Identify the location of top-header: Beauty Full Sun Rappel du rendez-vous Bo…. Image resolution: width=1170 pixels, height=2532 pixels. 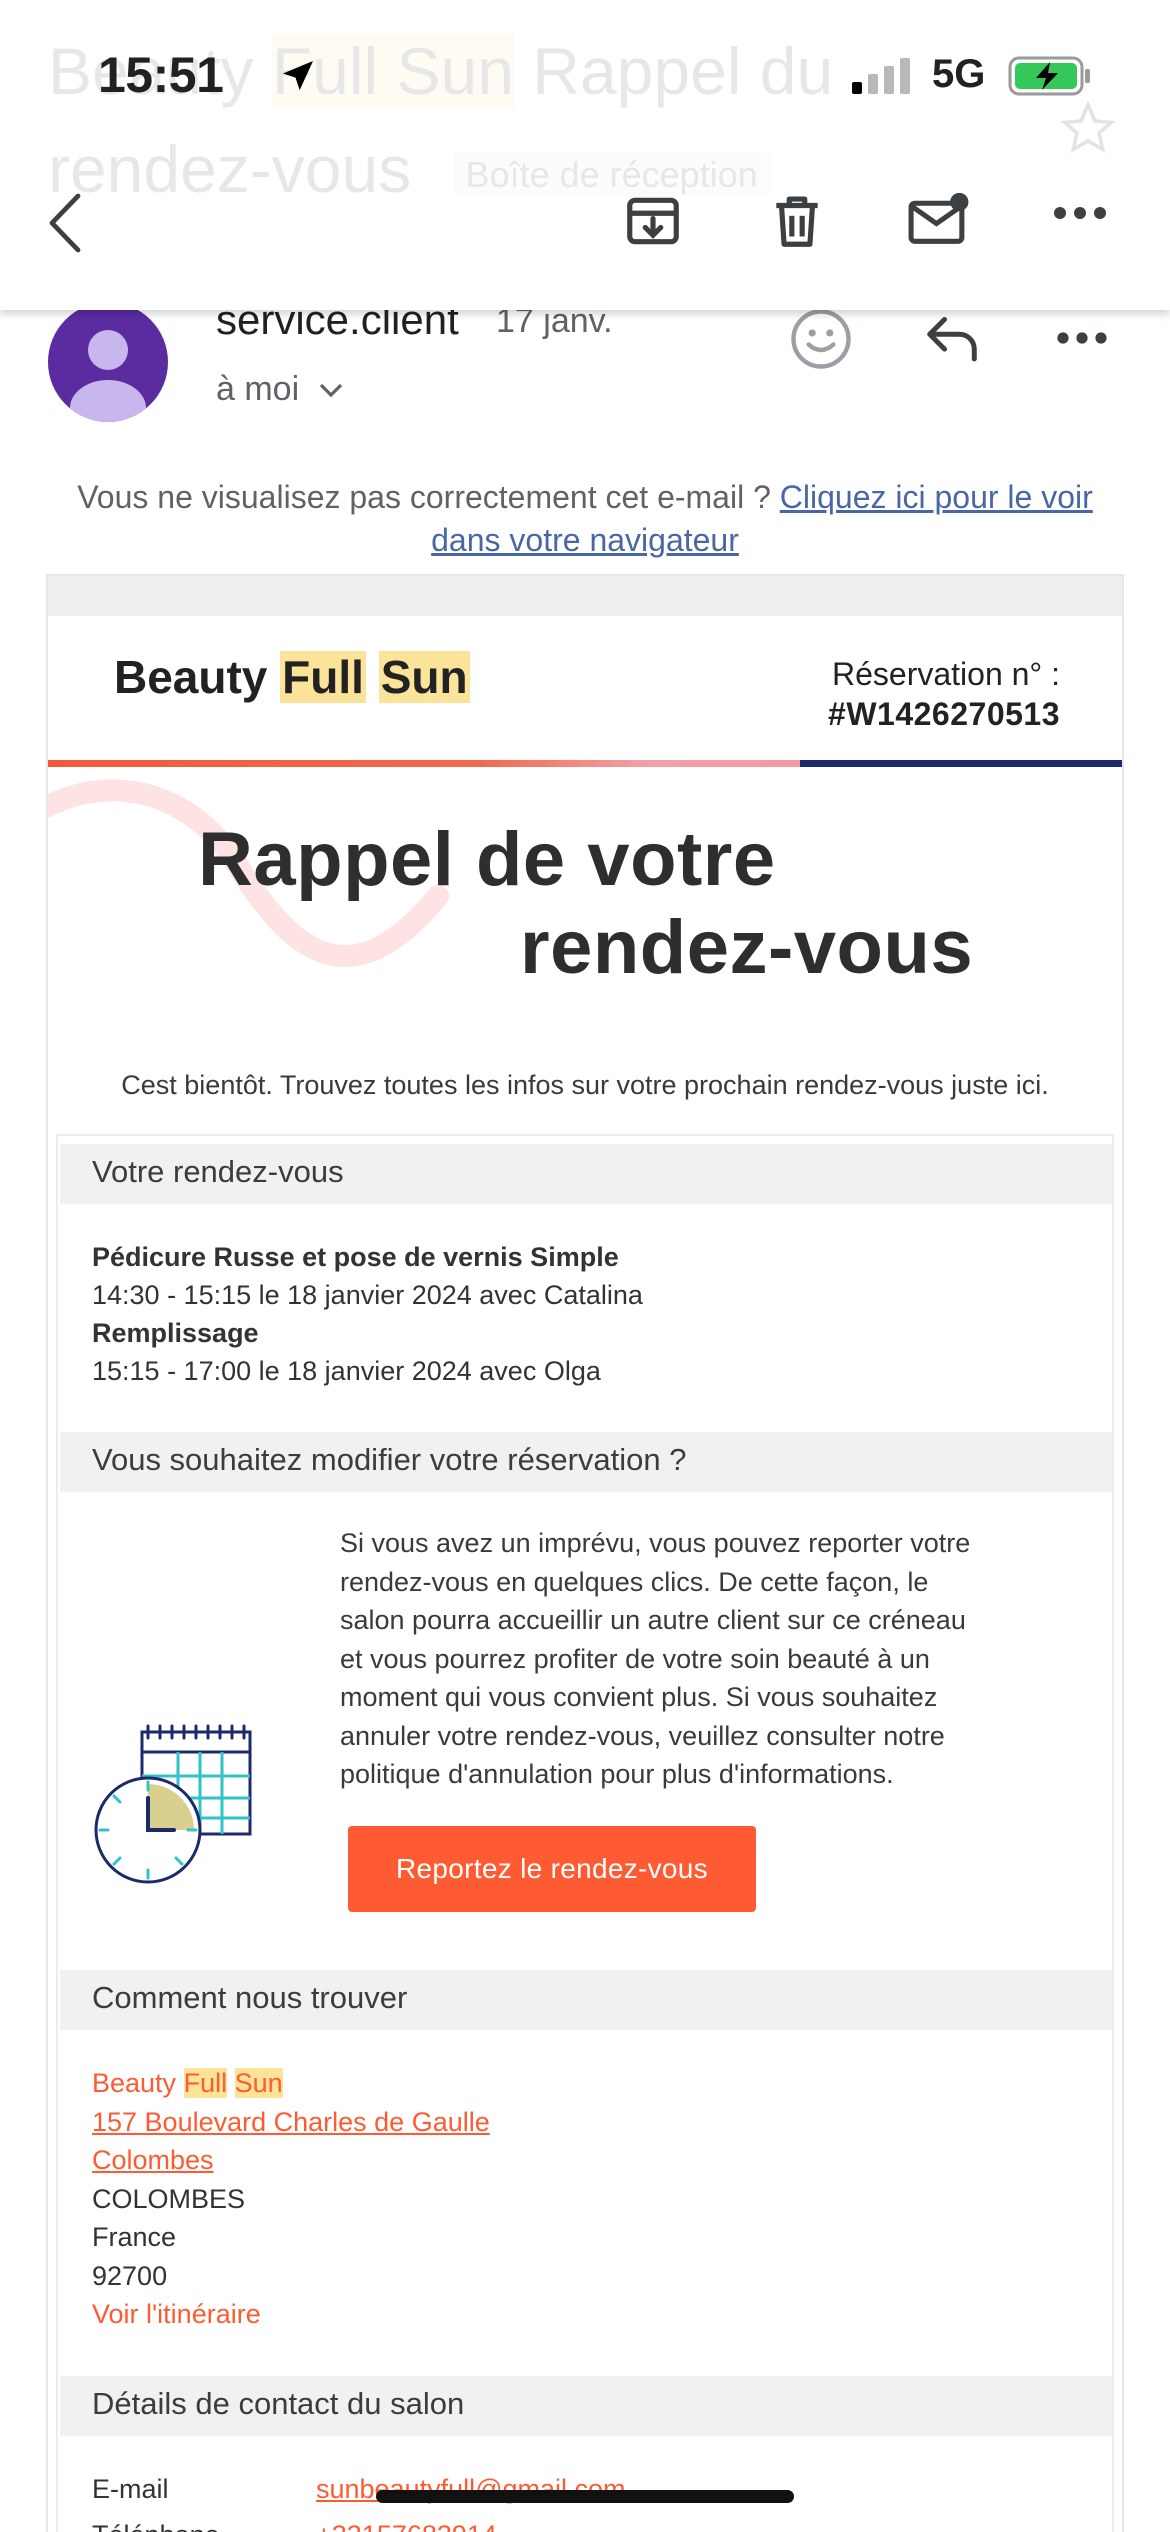
(585, 155).